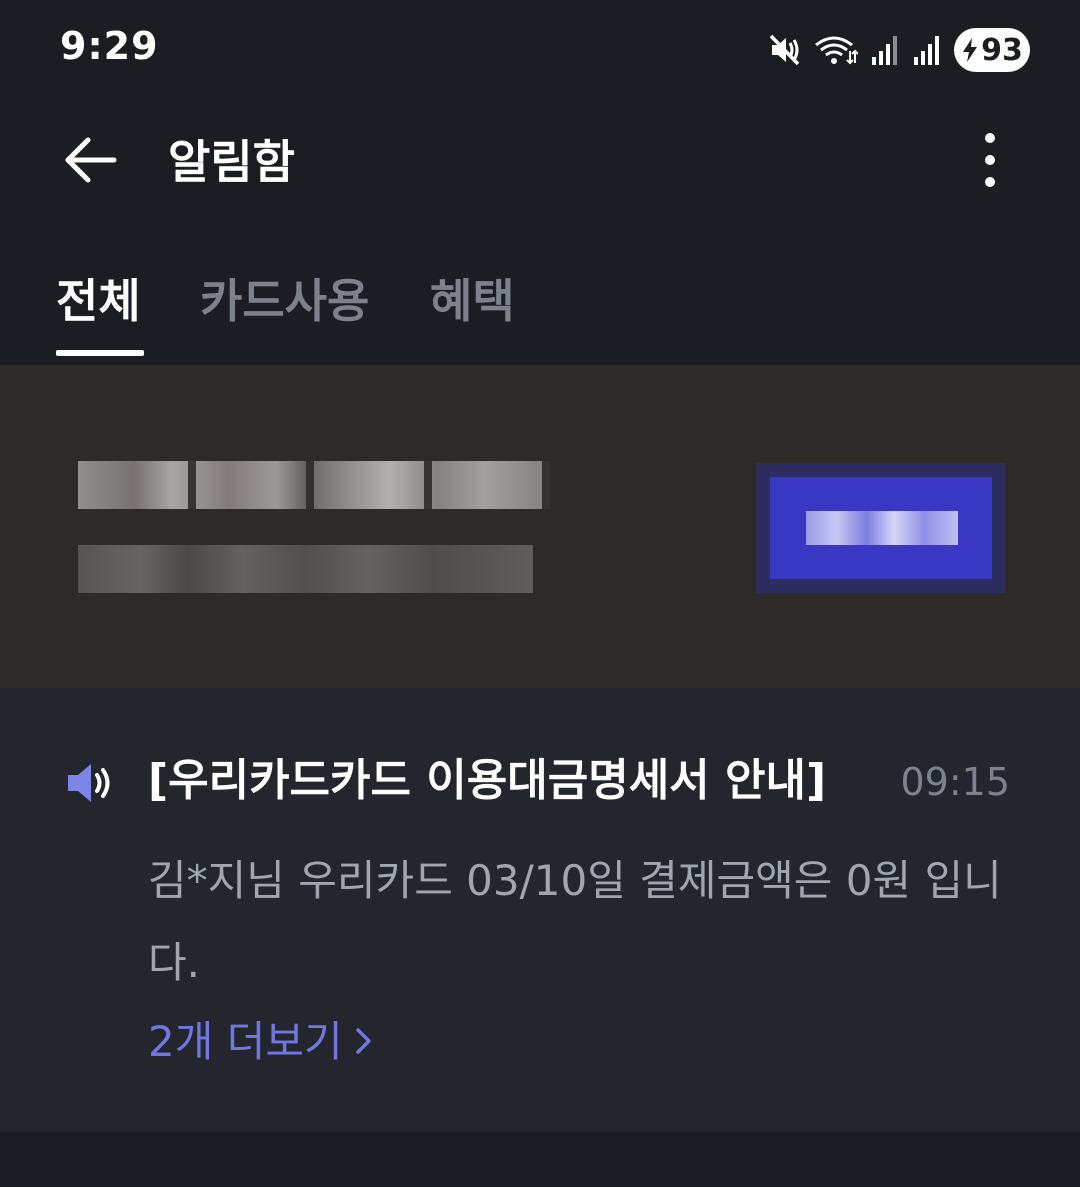 The height and width of the screenshot is (1187, 1080). I want to click on battery-indicator: 93, so click(992, 50).